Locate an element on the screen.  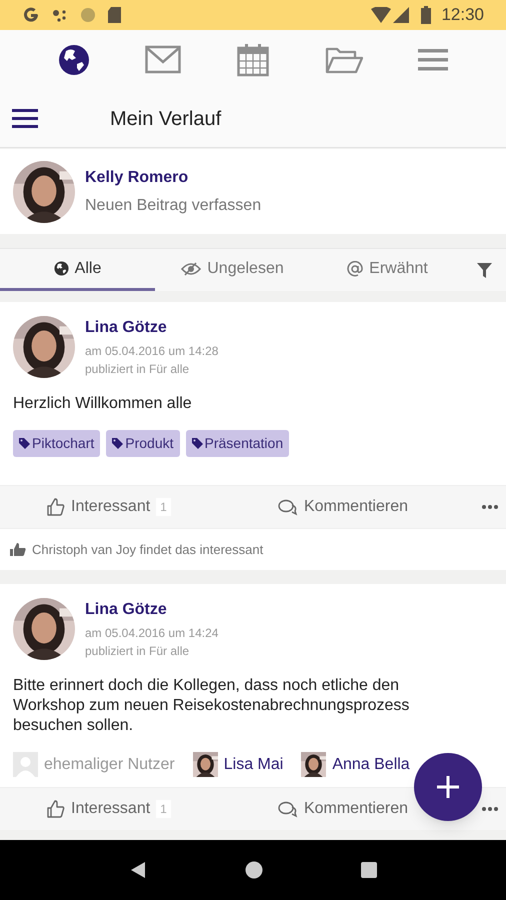
post-text: Herzlich Willkommen alle is located at coordinates (102, 404).